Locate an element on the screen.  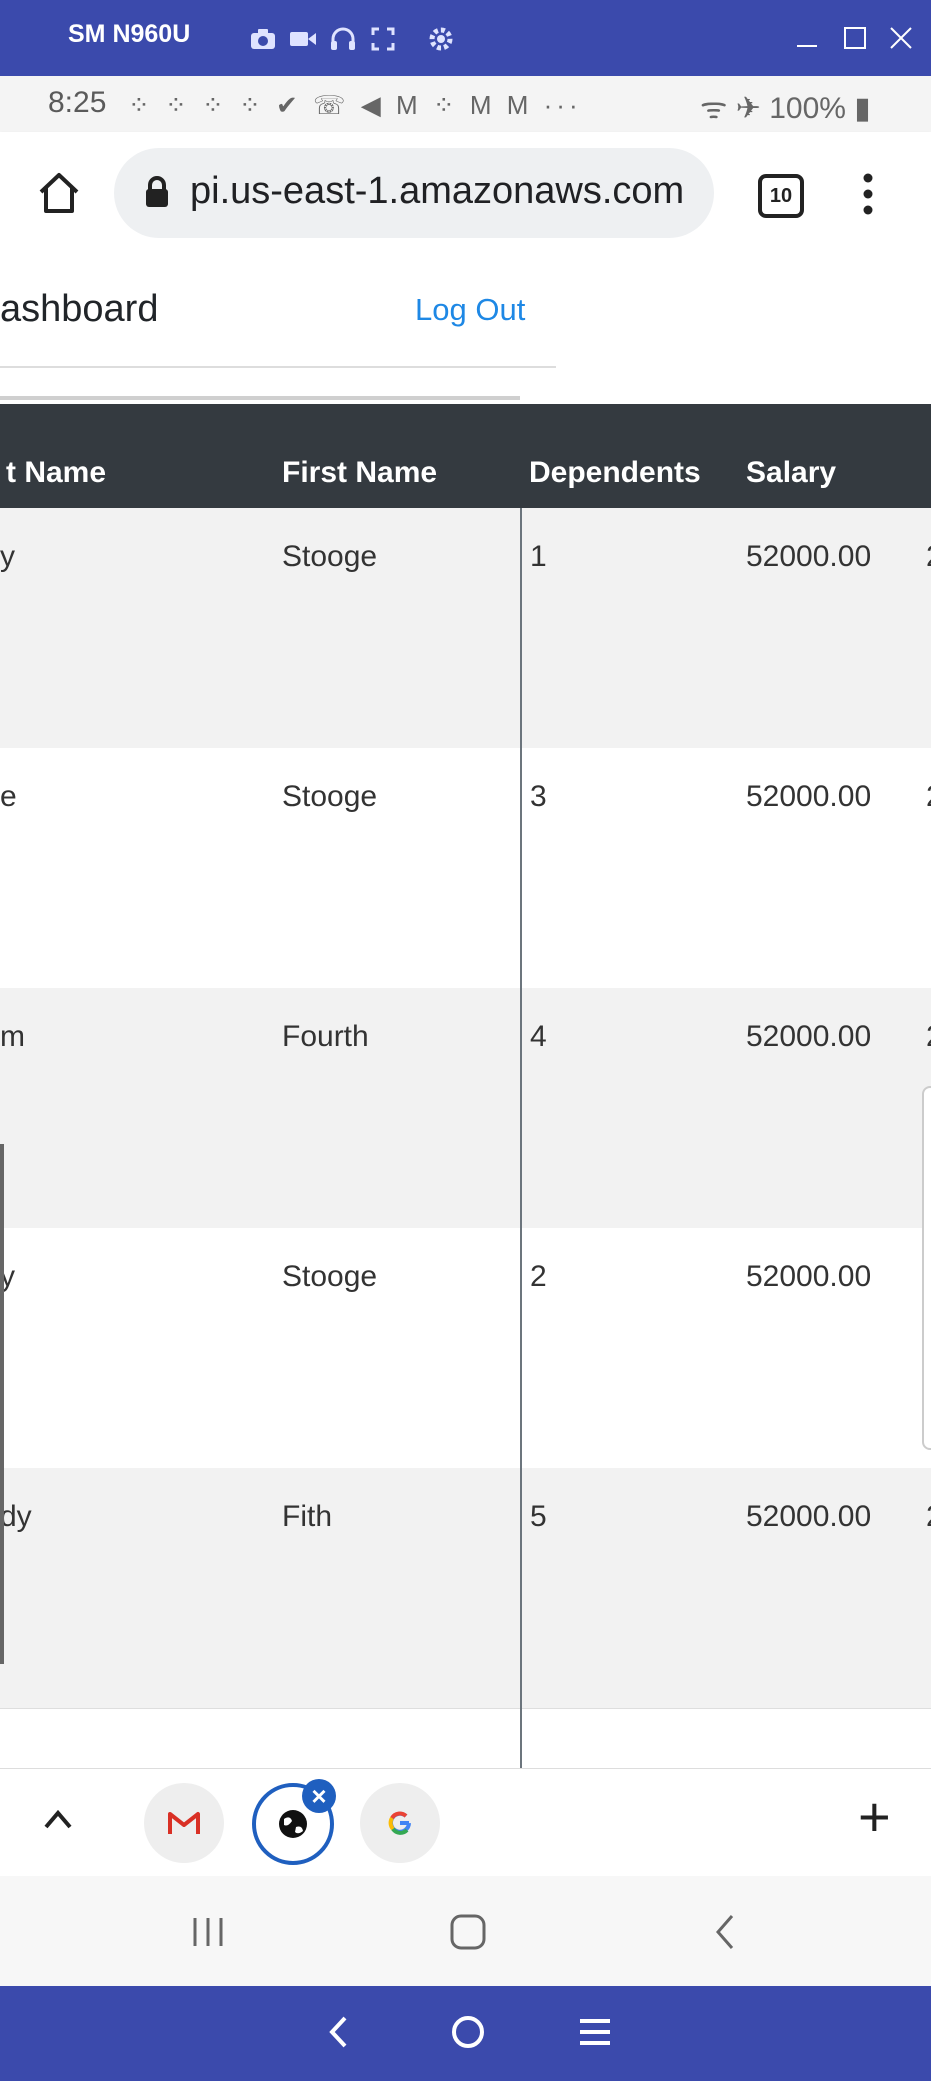
edge-panel-handle is located at coordinates (926, 1268).